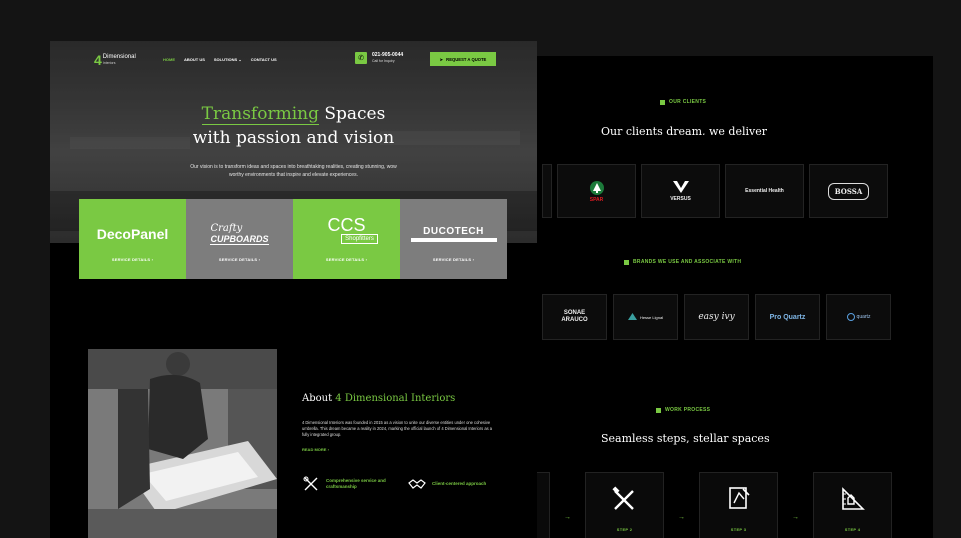 This screenshot has width=961, height=538. What do you see at coordinates (132, 239) in the screenshot?
I see `service-card-decopanel: DecoPanel SERVICE DETAILS ›` at bounding box center [132, 239].